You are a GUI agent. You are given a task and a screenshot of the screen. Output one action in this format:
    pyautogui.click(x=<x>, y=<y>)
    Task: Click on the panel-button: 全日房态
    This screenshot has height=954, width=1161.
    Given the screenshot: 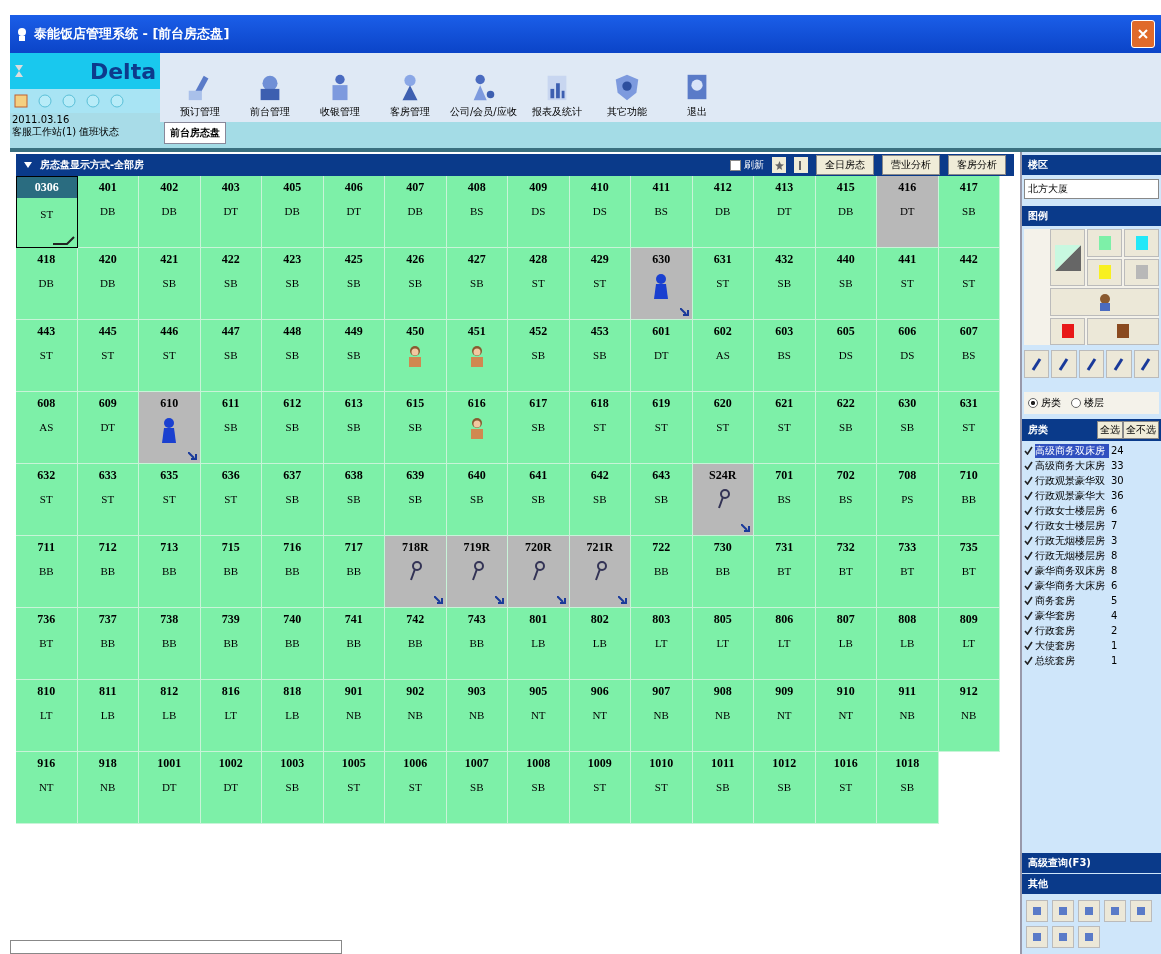 What is the action you would take?
    pyautogui.click(x=845, y=165)
    